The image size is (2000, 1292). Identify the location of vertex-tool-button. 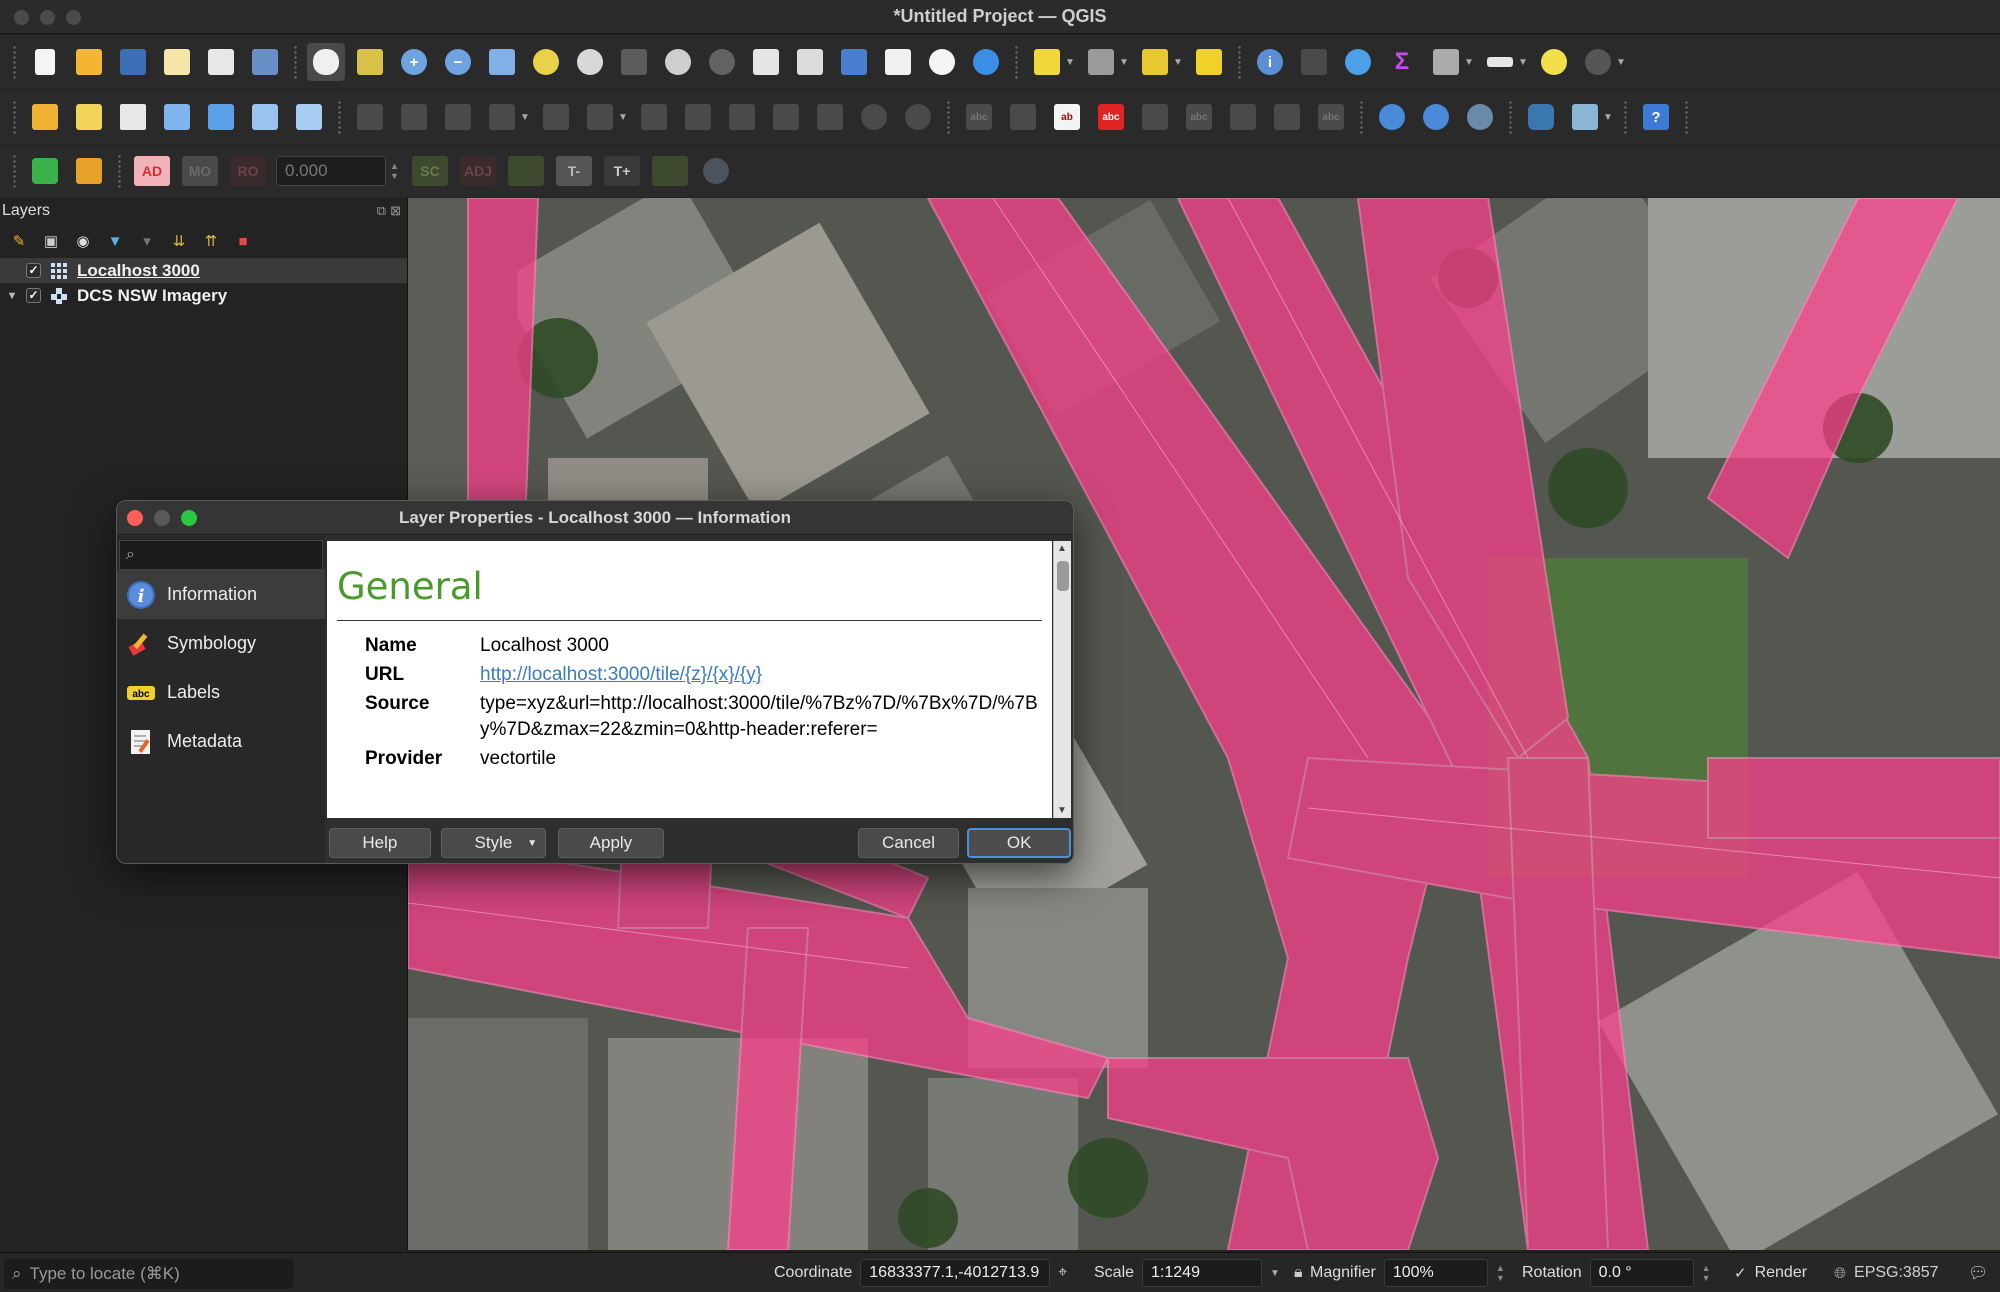
(556, 117).